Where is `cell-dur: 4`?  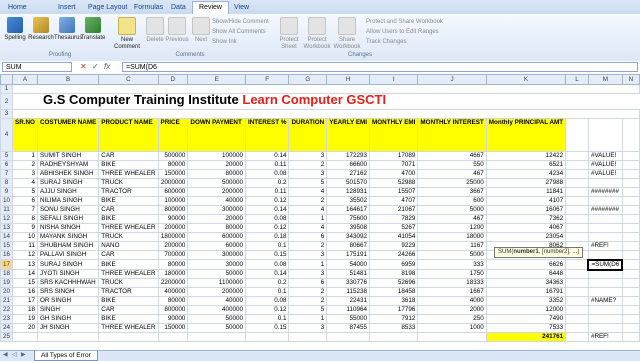 cell-dur: 4 is located at coordinates (308, 228).